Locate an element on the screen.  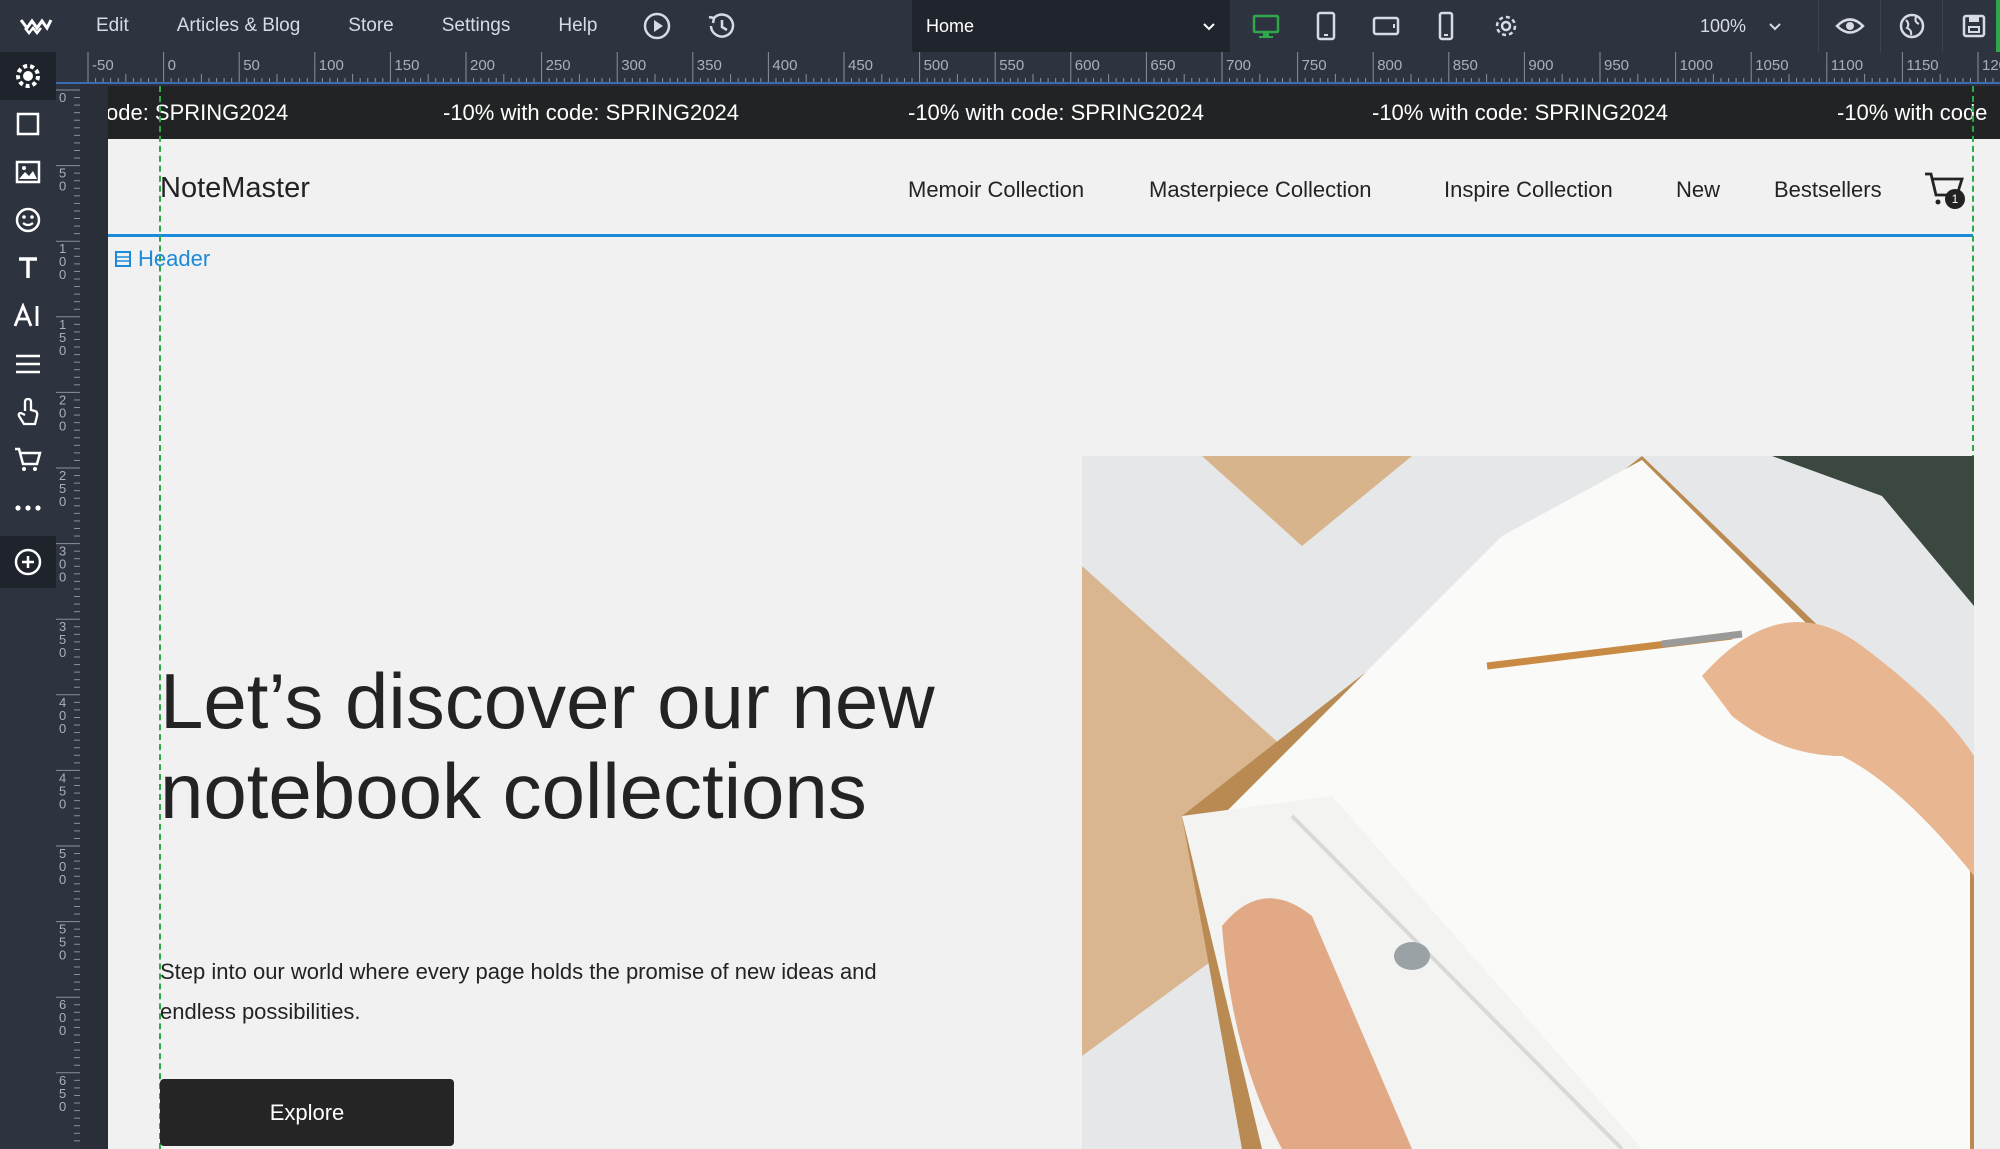
touch-interaction-icon is located at coordinates (28, 412).